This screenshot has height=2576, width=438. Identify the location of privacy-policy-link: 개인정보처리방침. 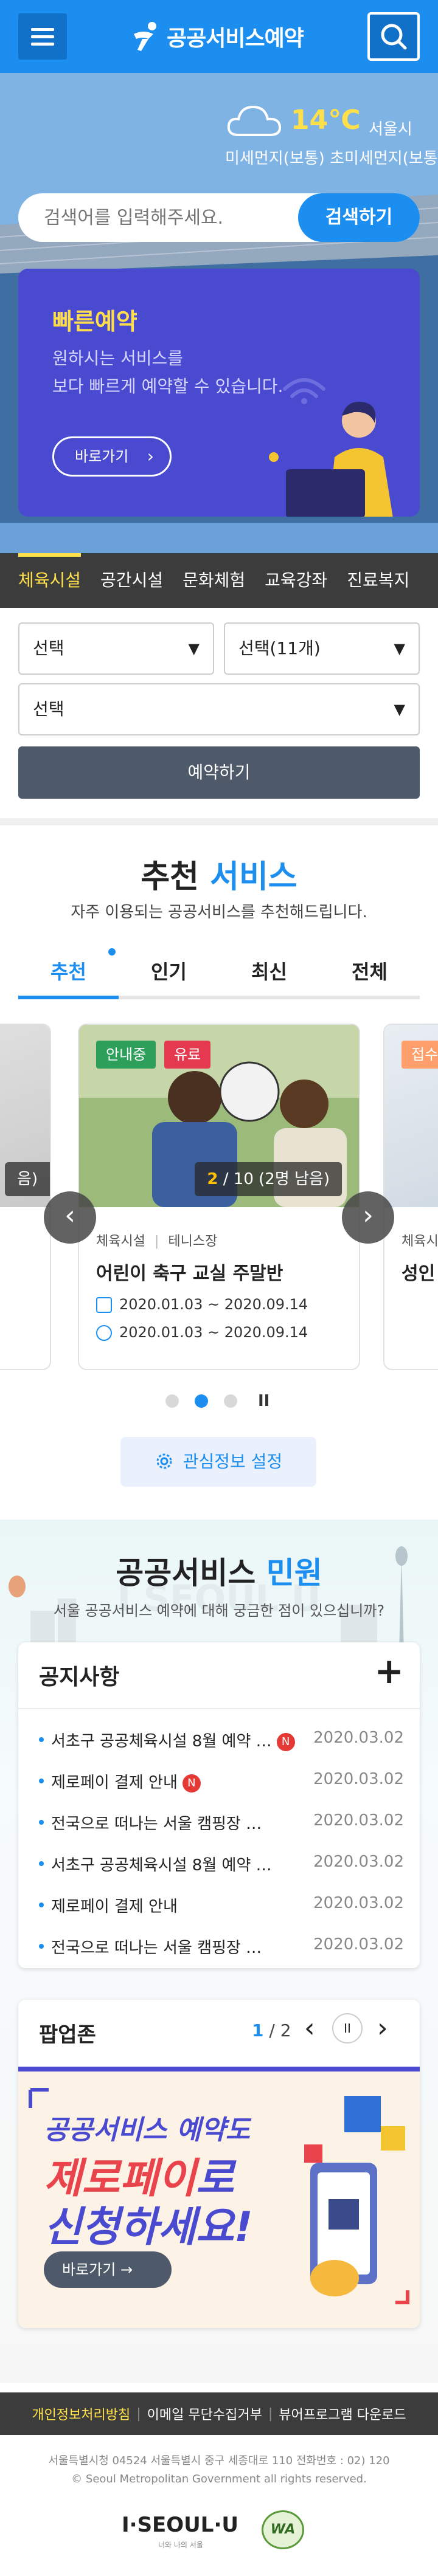
(81, 2413).